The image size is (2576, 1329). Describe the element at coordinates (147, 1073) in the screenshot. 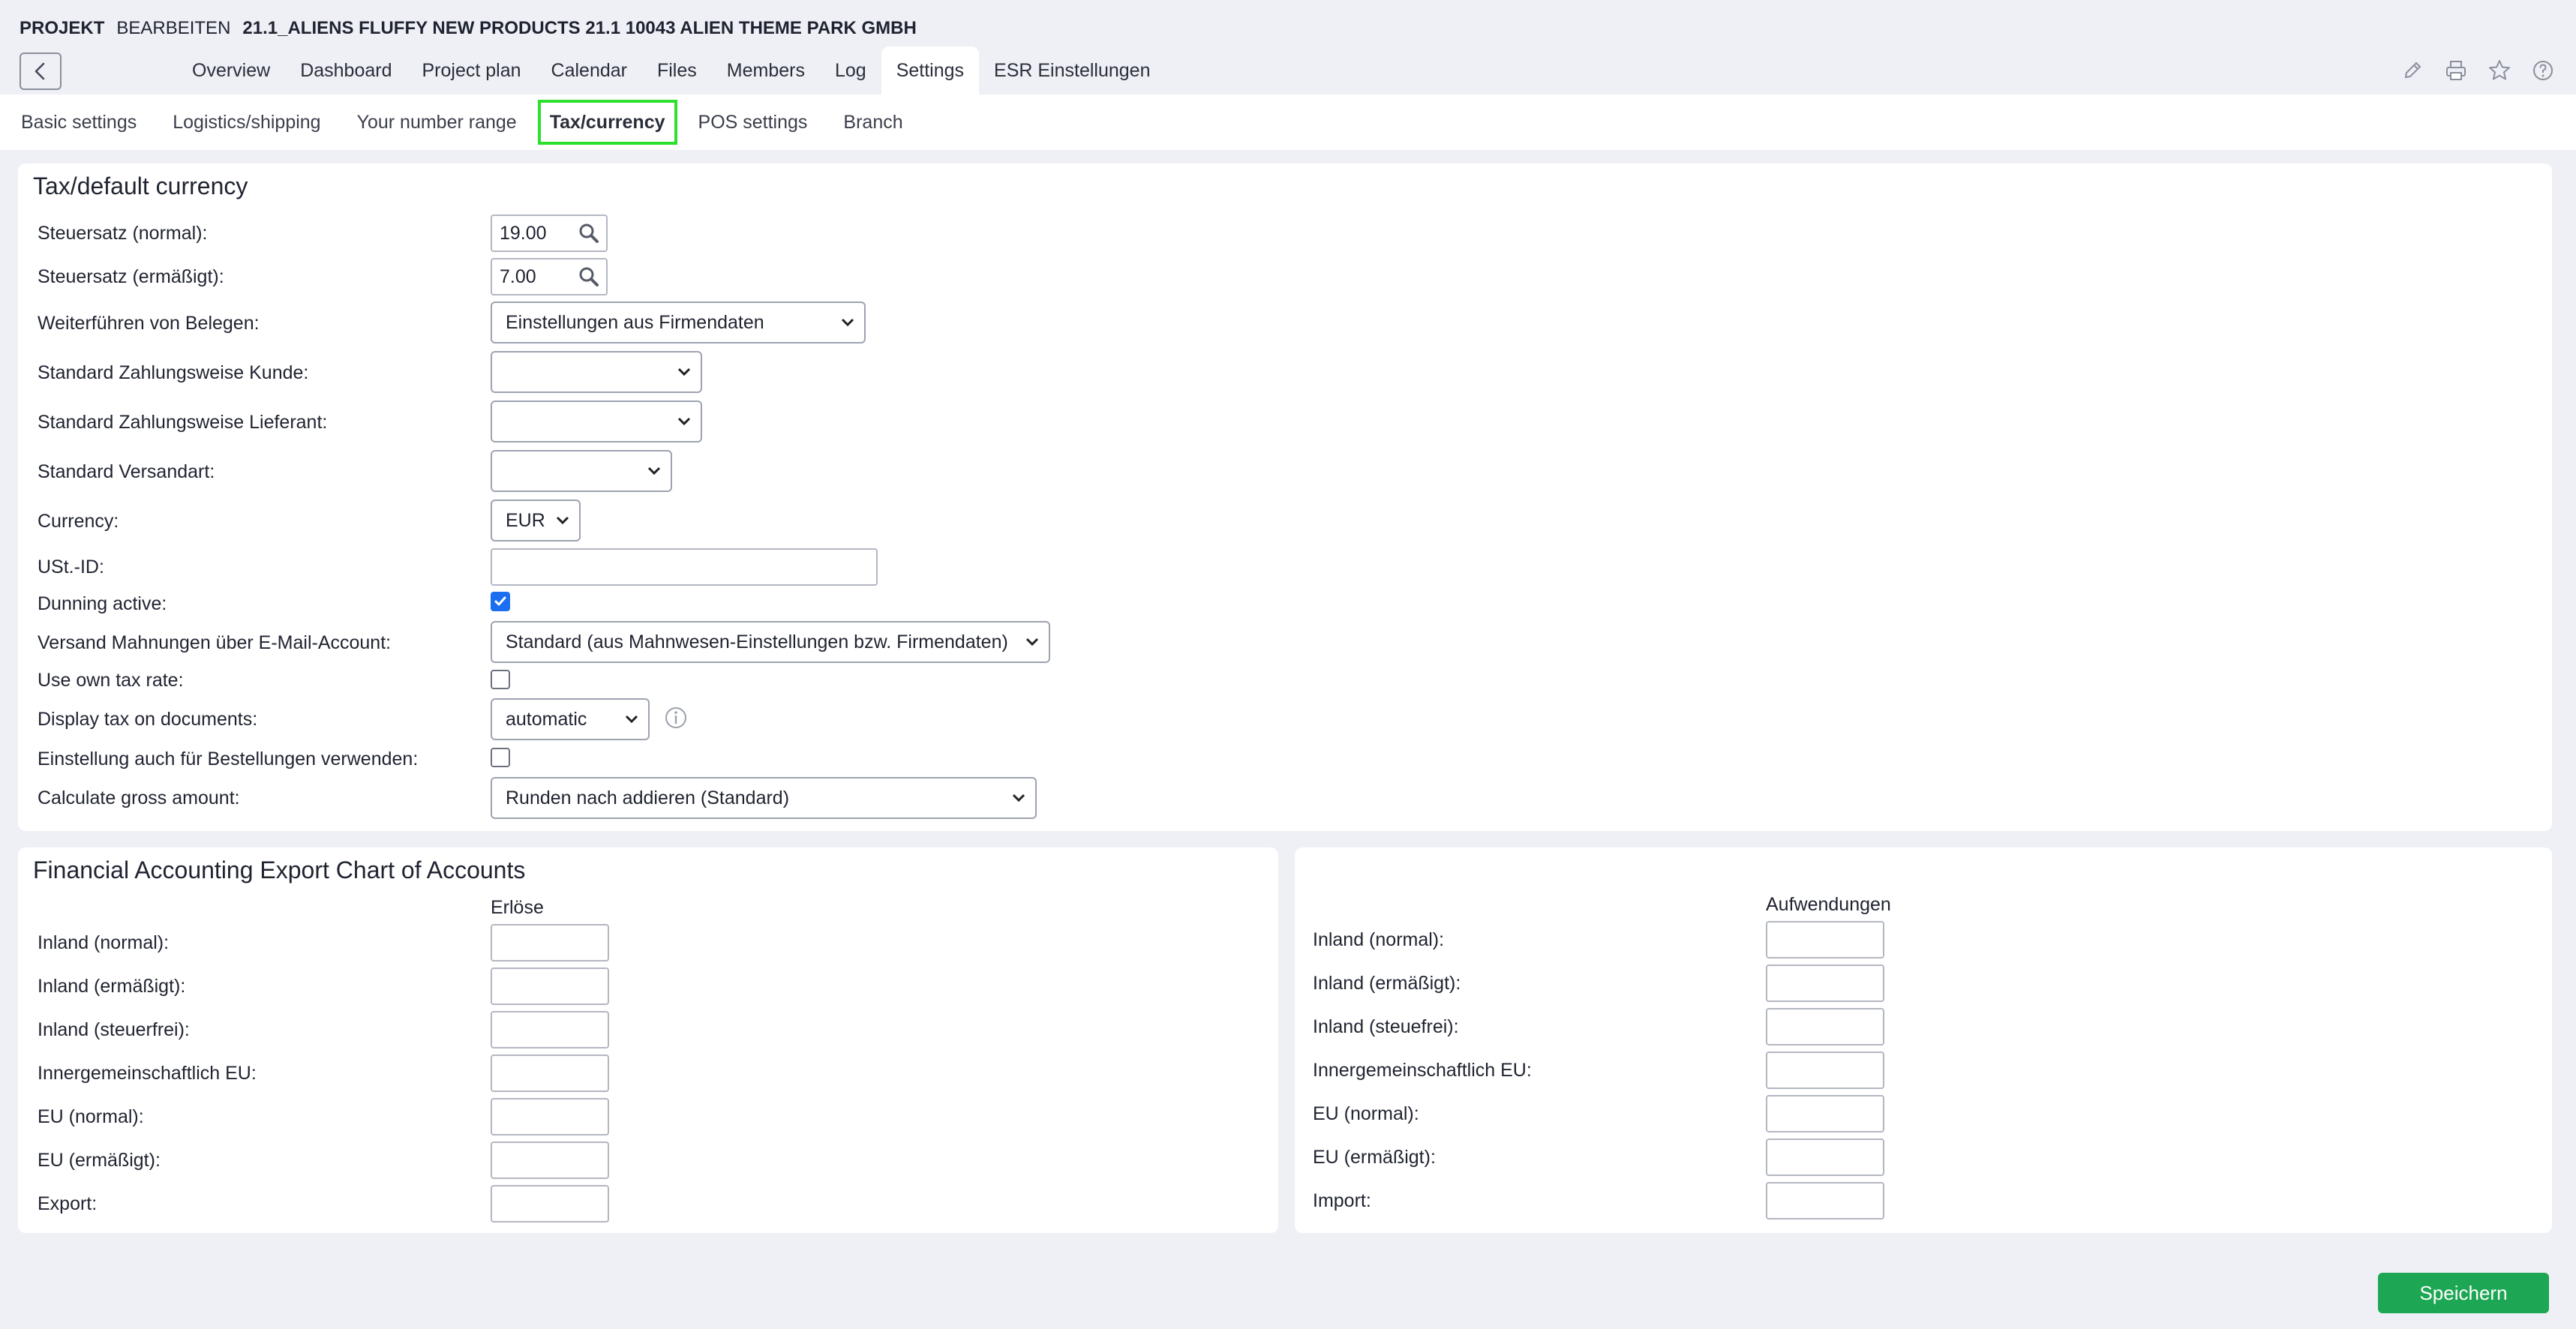

I see `revenue-row-label: Innergemeinschaftlich EU:` at that location.